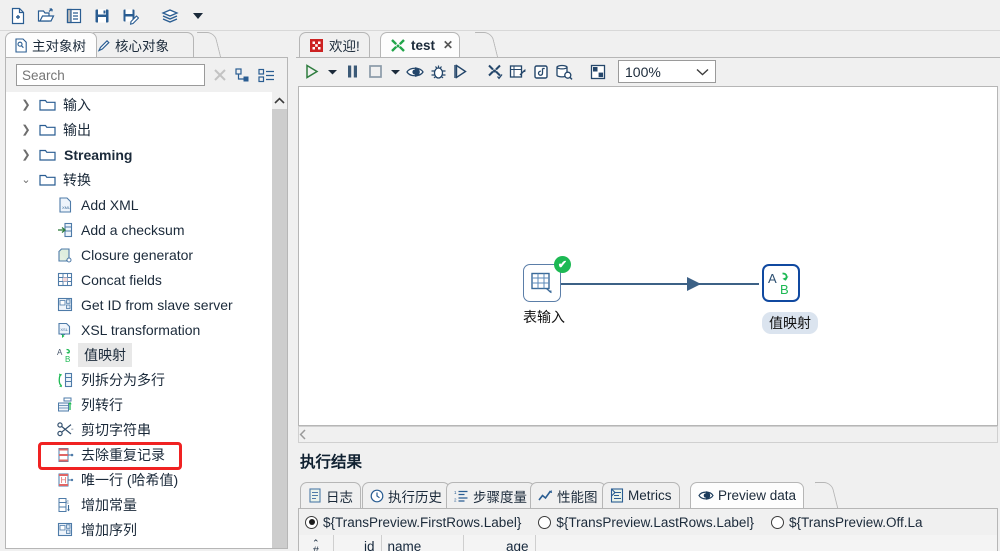  I want to click on stop-dropdown, so click(395, 72).